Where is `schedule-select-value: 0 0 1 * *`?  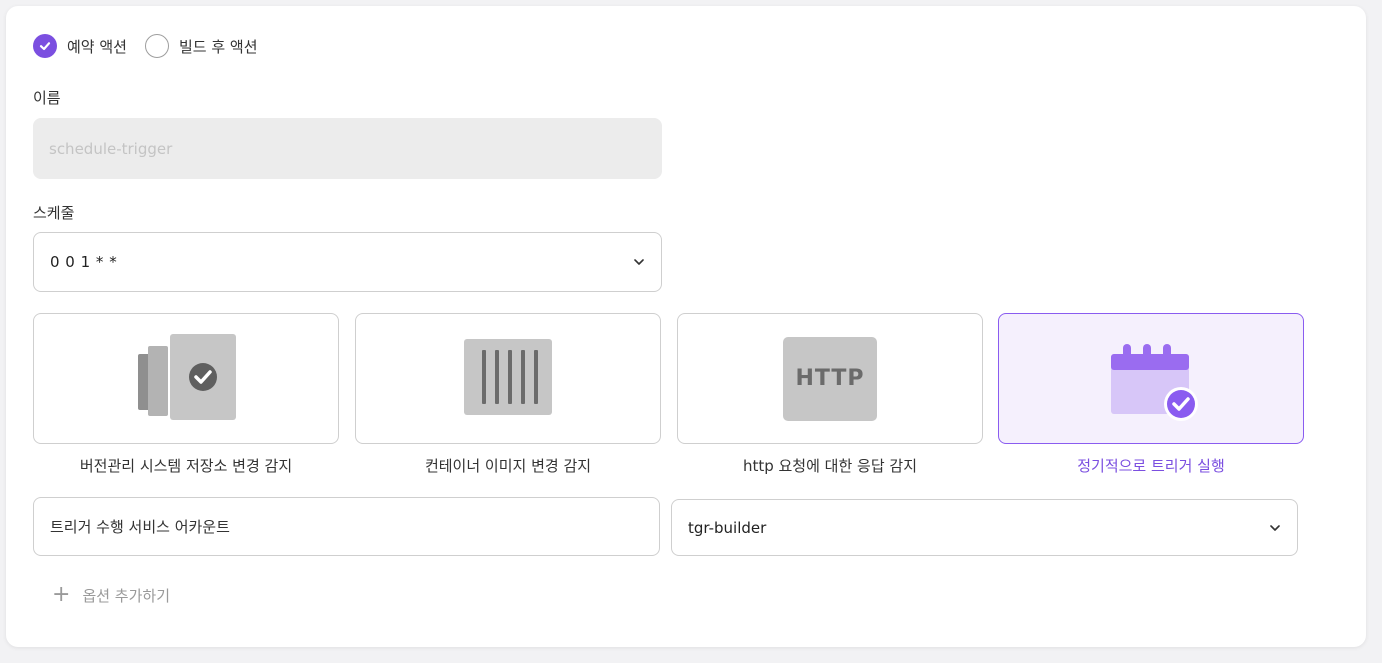 schedule-select-value: 0 0 1 * * is located at coordinates (84, 262).